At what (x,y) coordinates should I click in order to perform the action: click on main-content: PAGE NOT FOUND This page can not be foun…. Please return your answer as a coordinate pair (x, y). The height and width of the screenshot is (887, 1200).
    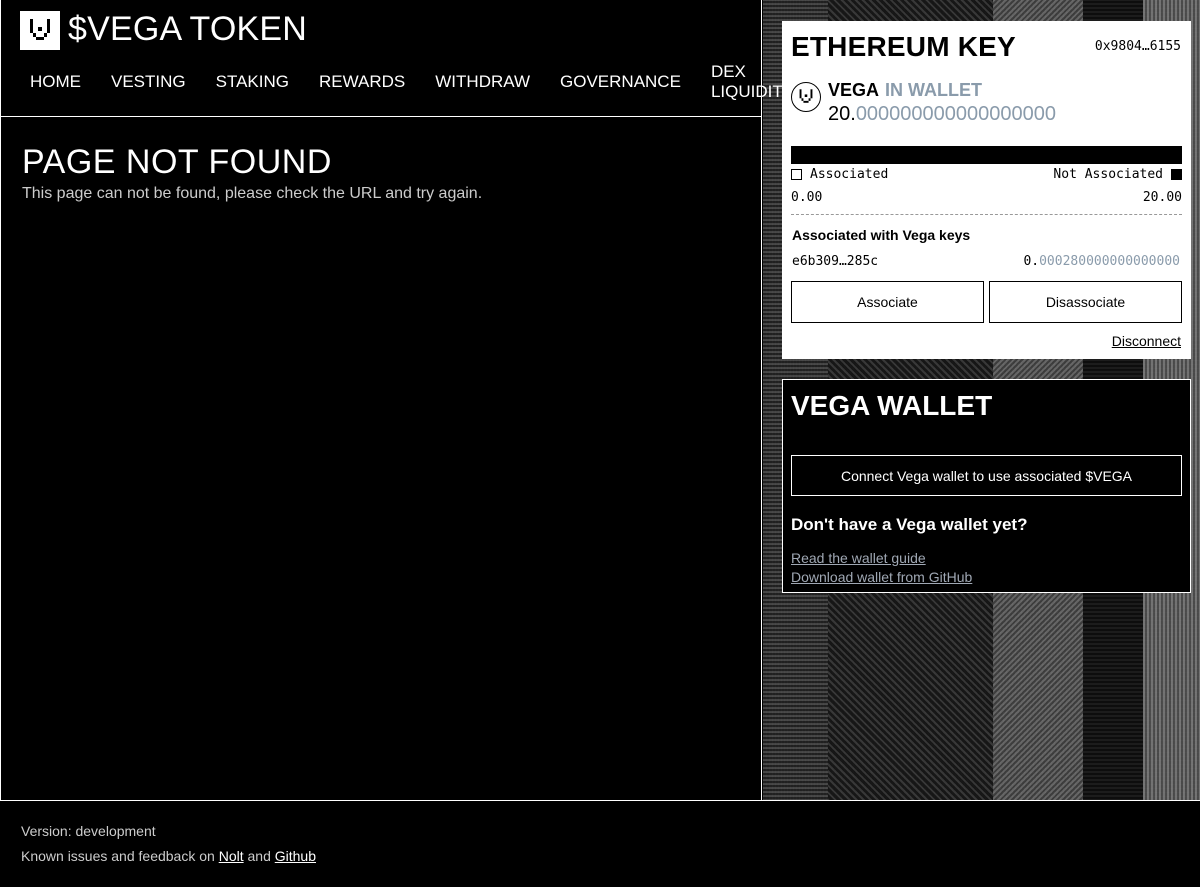
    Looking at the image, I should click on (381, 172).